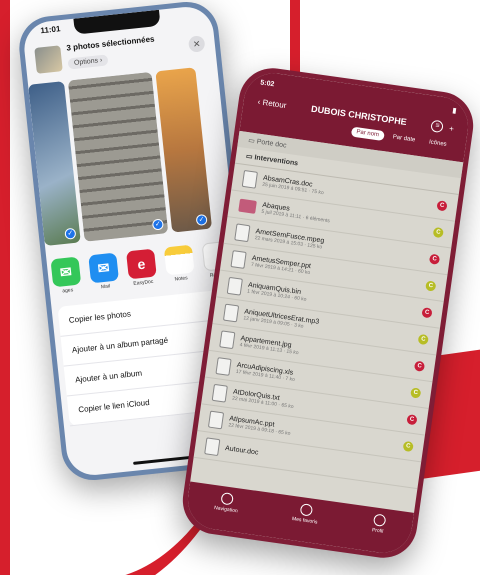 Image resolution: width=480 pixels, height=575 pixels. I want to click on app-messages: ✉ ages, so click(66, 276).